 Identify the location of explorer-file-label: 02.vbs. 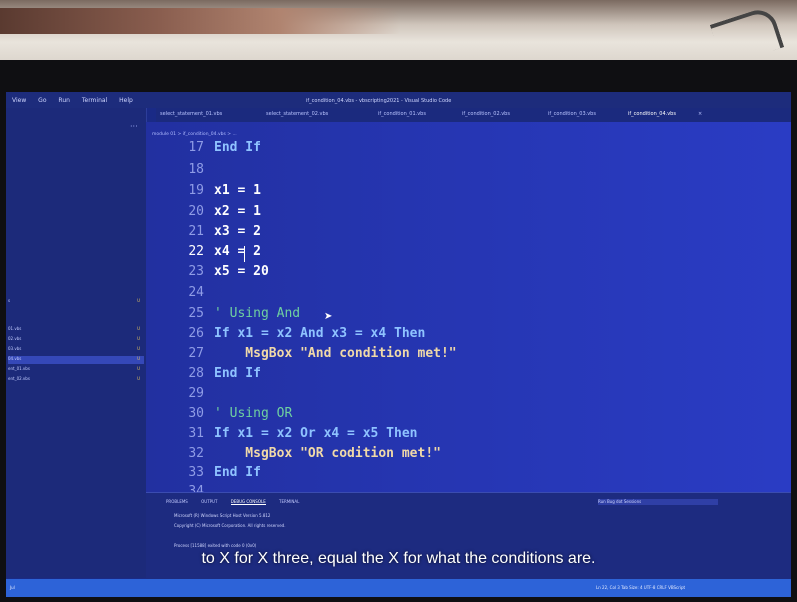
(15, 338).